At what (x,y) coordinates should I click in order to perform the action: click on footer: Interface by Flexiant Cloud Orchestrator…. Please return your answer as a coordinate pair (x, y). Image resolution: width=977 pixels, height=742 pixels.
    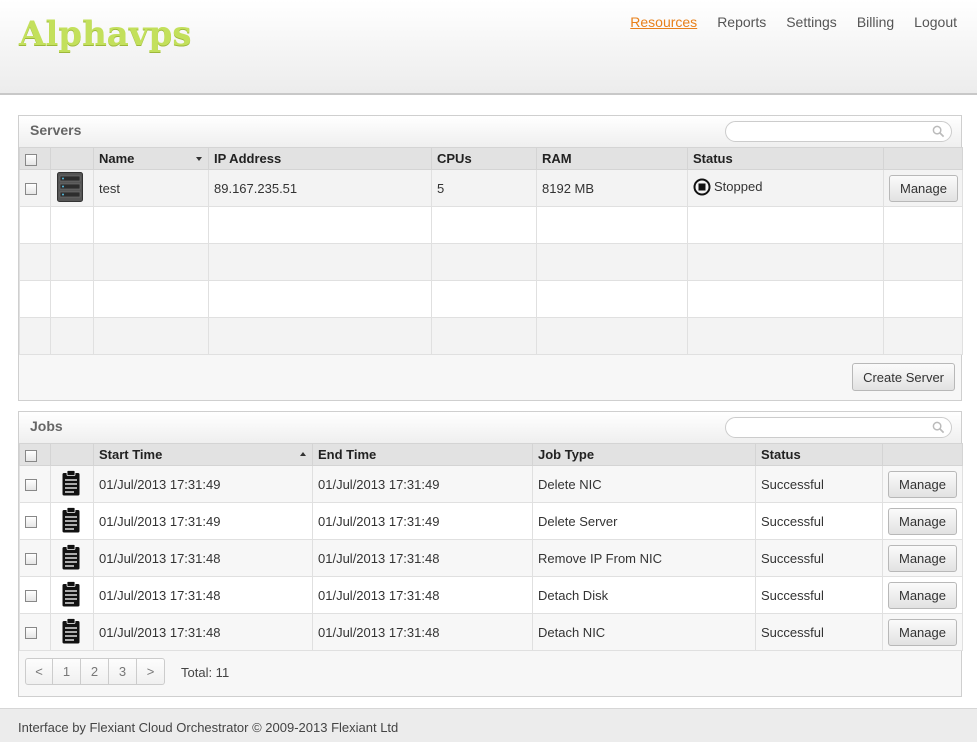
    Looking at the image, I should click on (488, 725).